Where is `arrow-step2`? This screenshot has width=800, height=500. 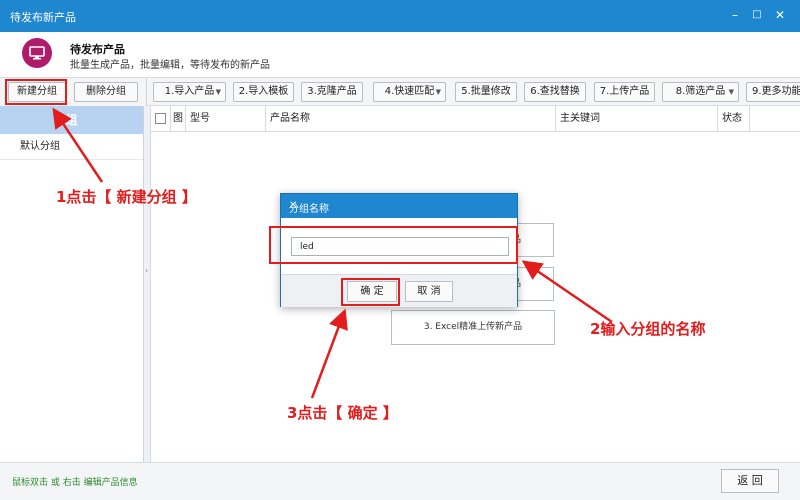
arrow-step2 is located at coordinates (567, 292).